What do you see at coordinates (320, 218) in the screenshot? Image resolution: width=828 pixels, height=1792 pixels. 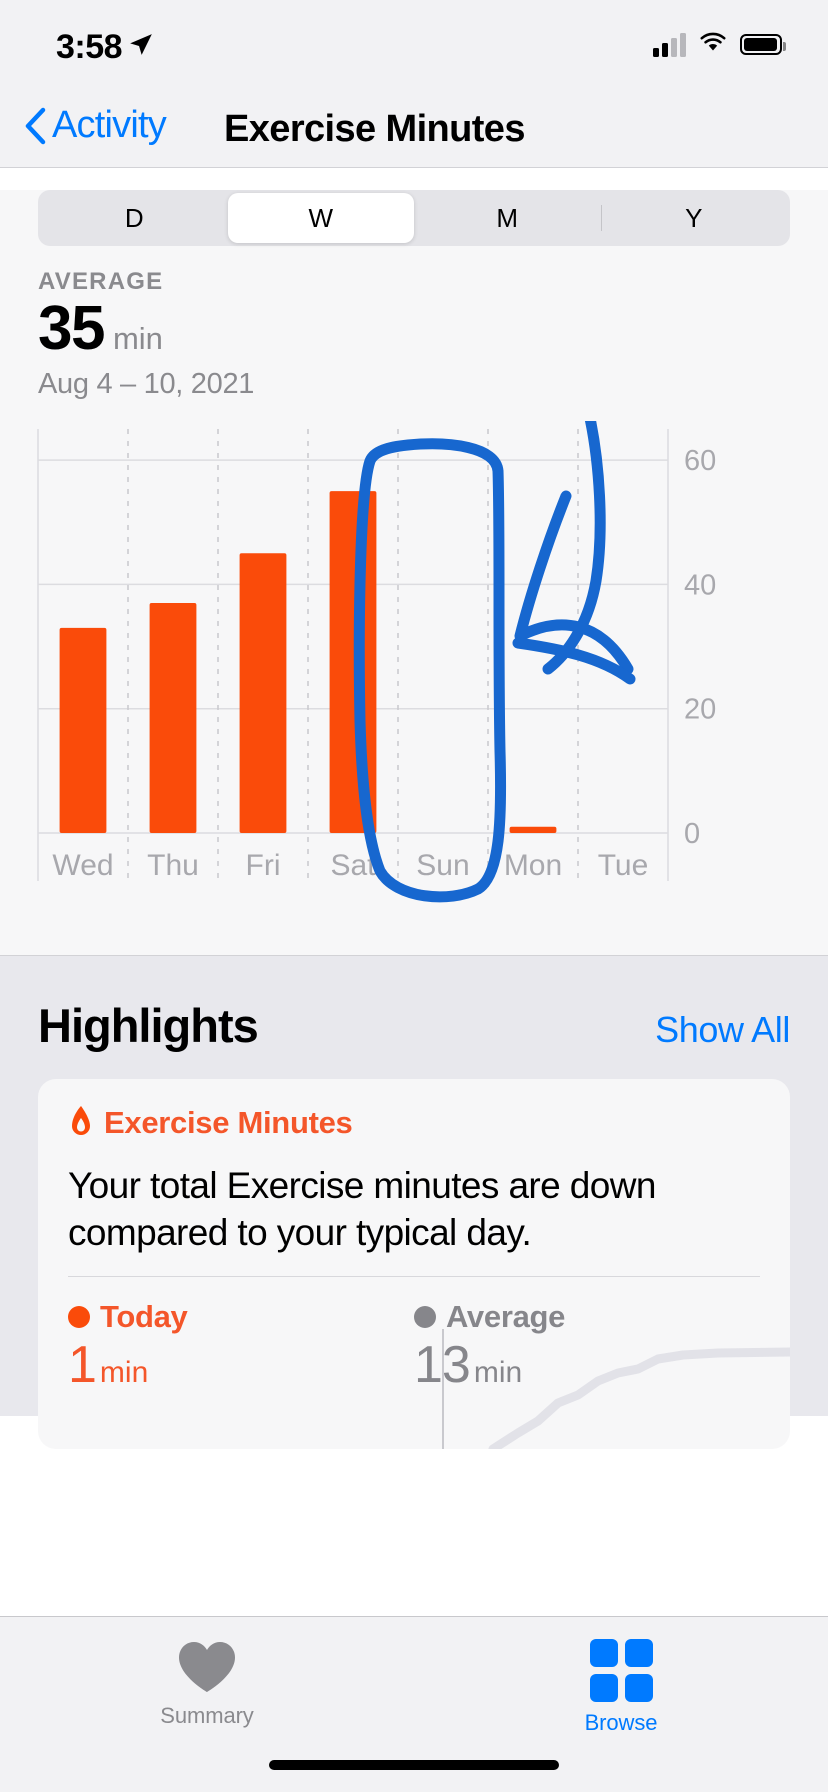 I see `segment-week: W` at bounding box center [320, 218].